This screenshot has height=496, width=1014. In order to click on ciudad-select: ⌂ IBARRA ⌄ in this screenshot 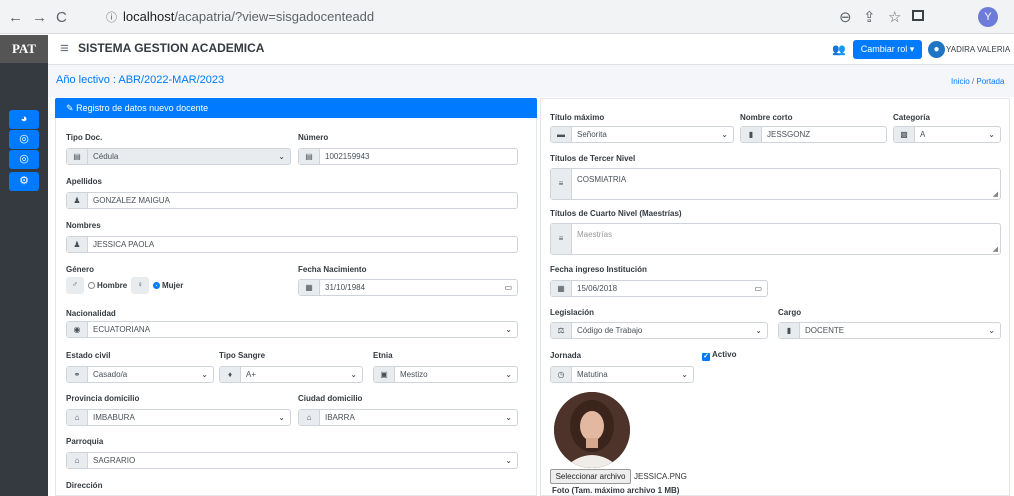, I will do `click(408, 417)`.